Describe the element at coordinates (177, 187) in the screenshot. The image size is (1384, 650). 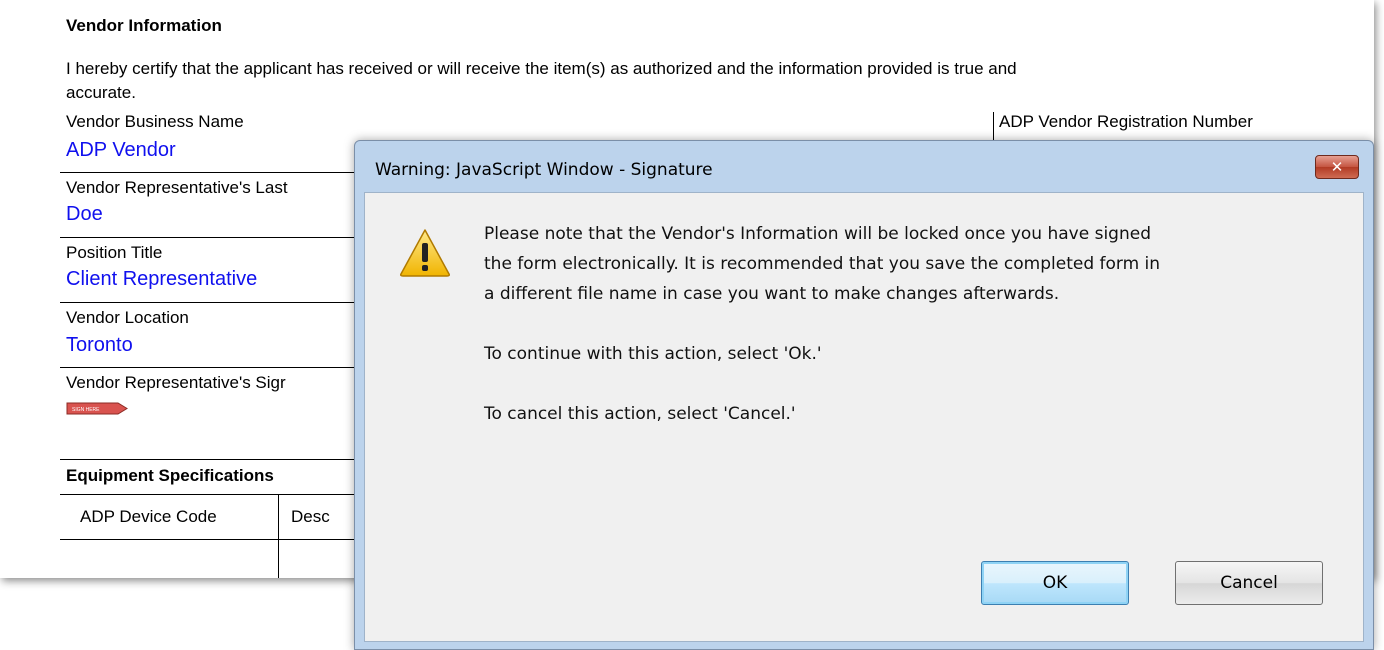
I see `rep-last-name-label: Vendor Representative's Last` at that location.